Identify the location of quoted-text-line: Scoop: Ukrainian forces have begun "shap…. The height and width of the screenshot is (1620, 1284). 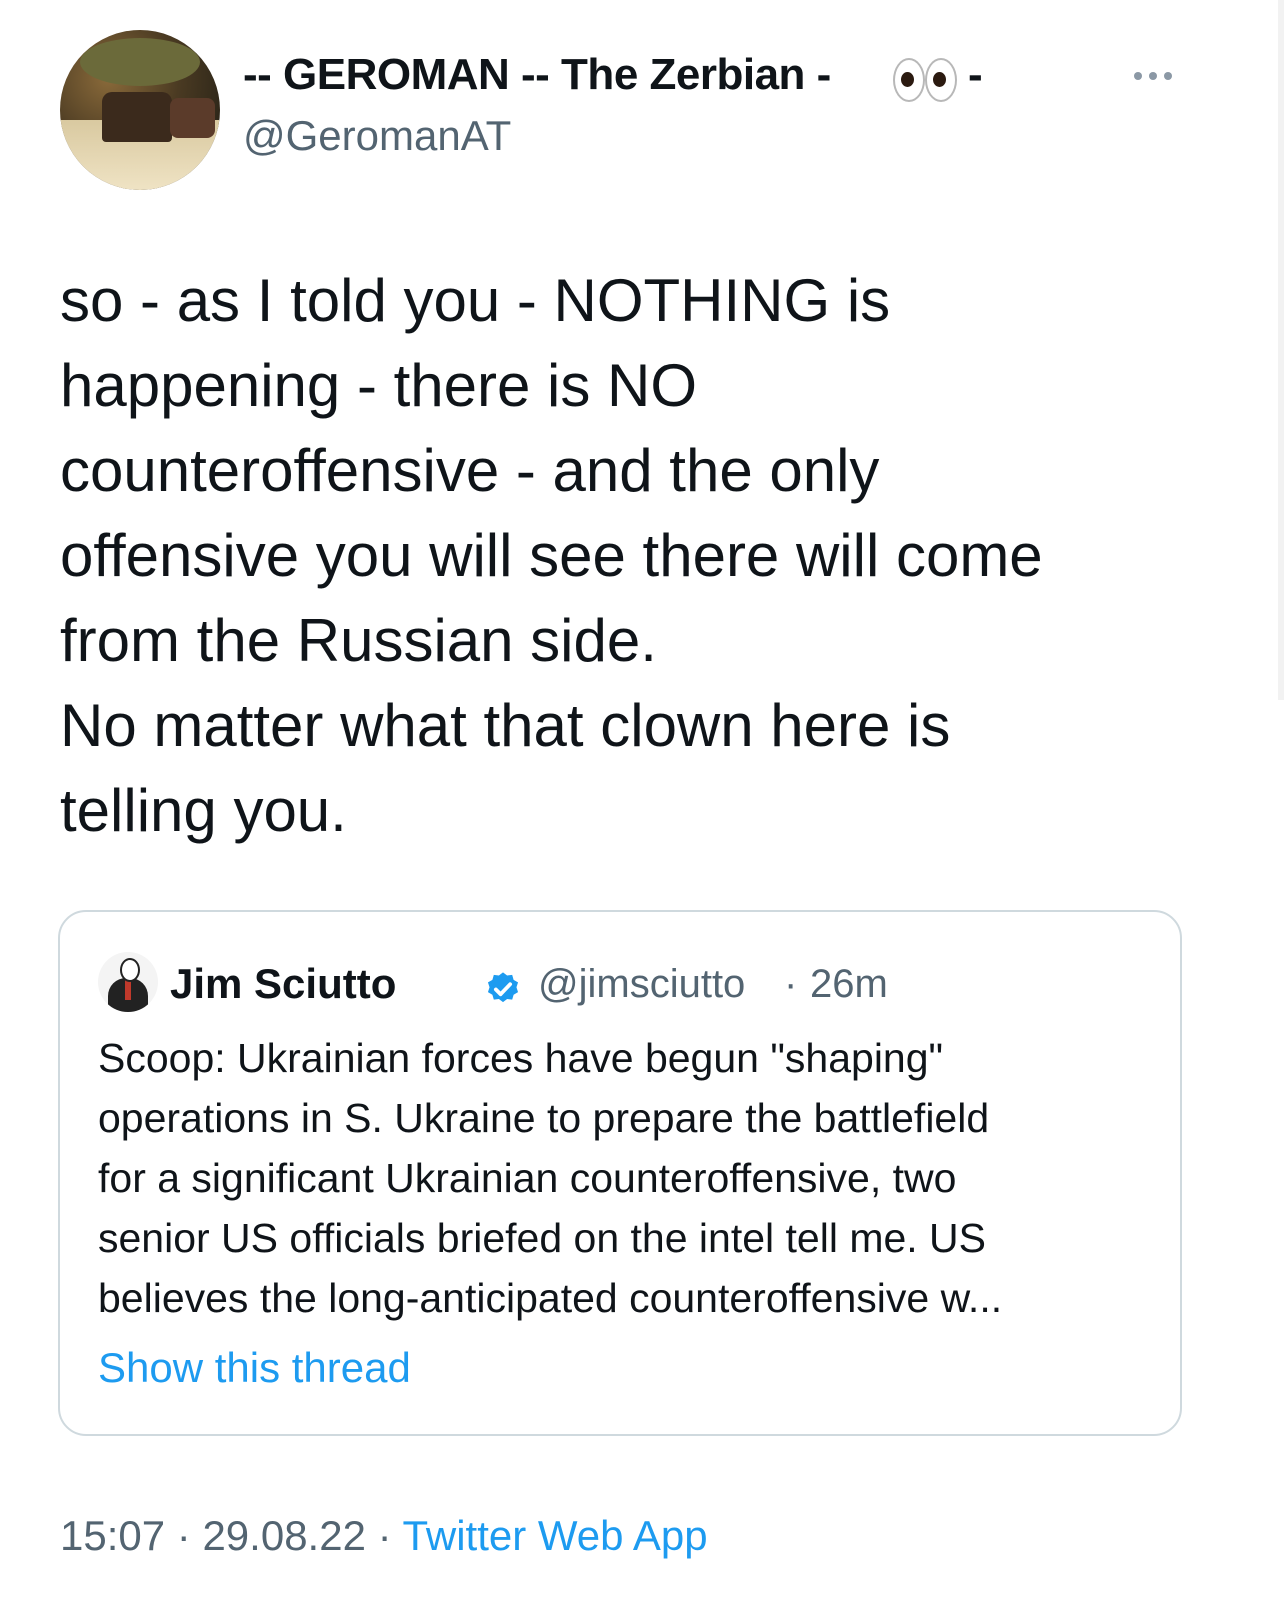
(521, 1058).